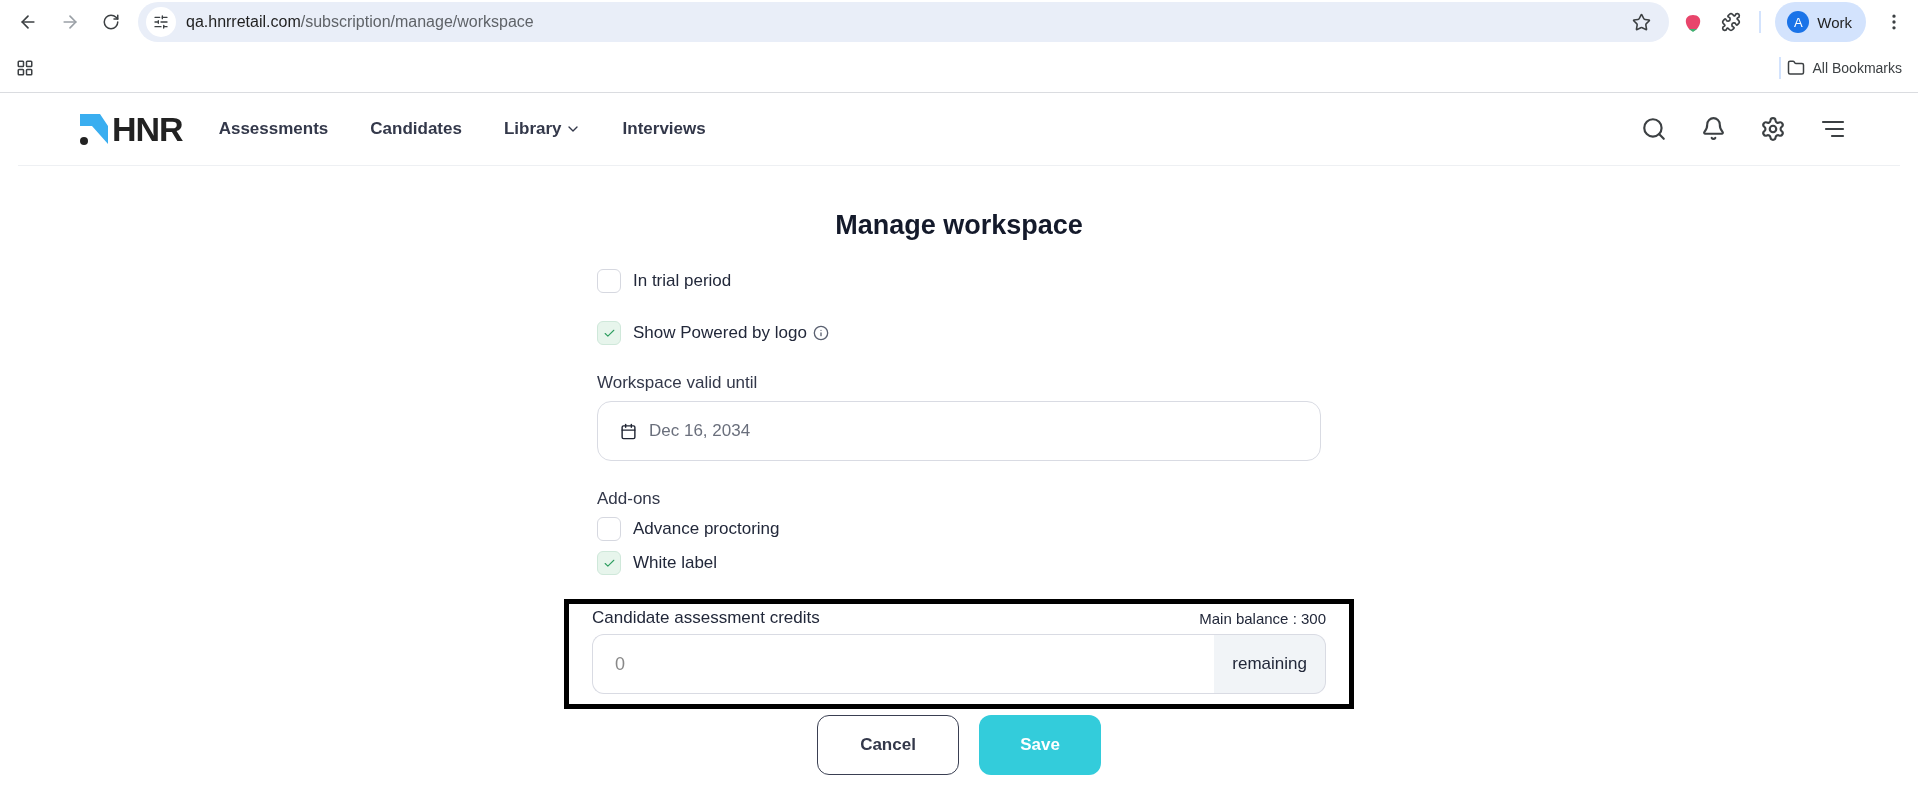 The width and height of the screenshot is (1918, 799). What do you see at coordinates (904, 22) in the screenshot?
I see `address-bar: qa.hnrretail.com/subscription/manage/workspace` at bounding box center [904, 22].